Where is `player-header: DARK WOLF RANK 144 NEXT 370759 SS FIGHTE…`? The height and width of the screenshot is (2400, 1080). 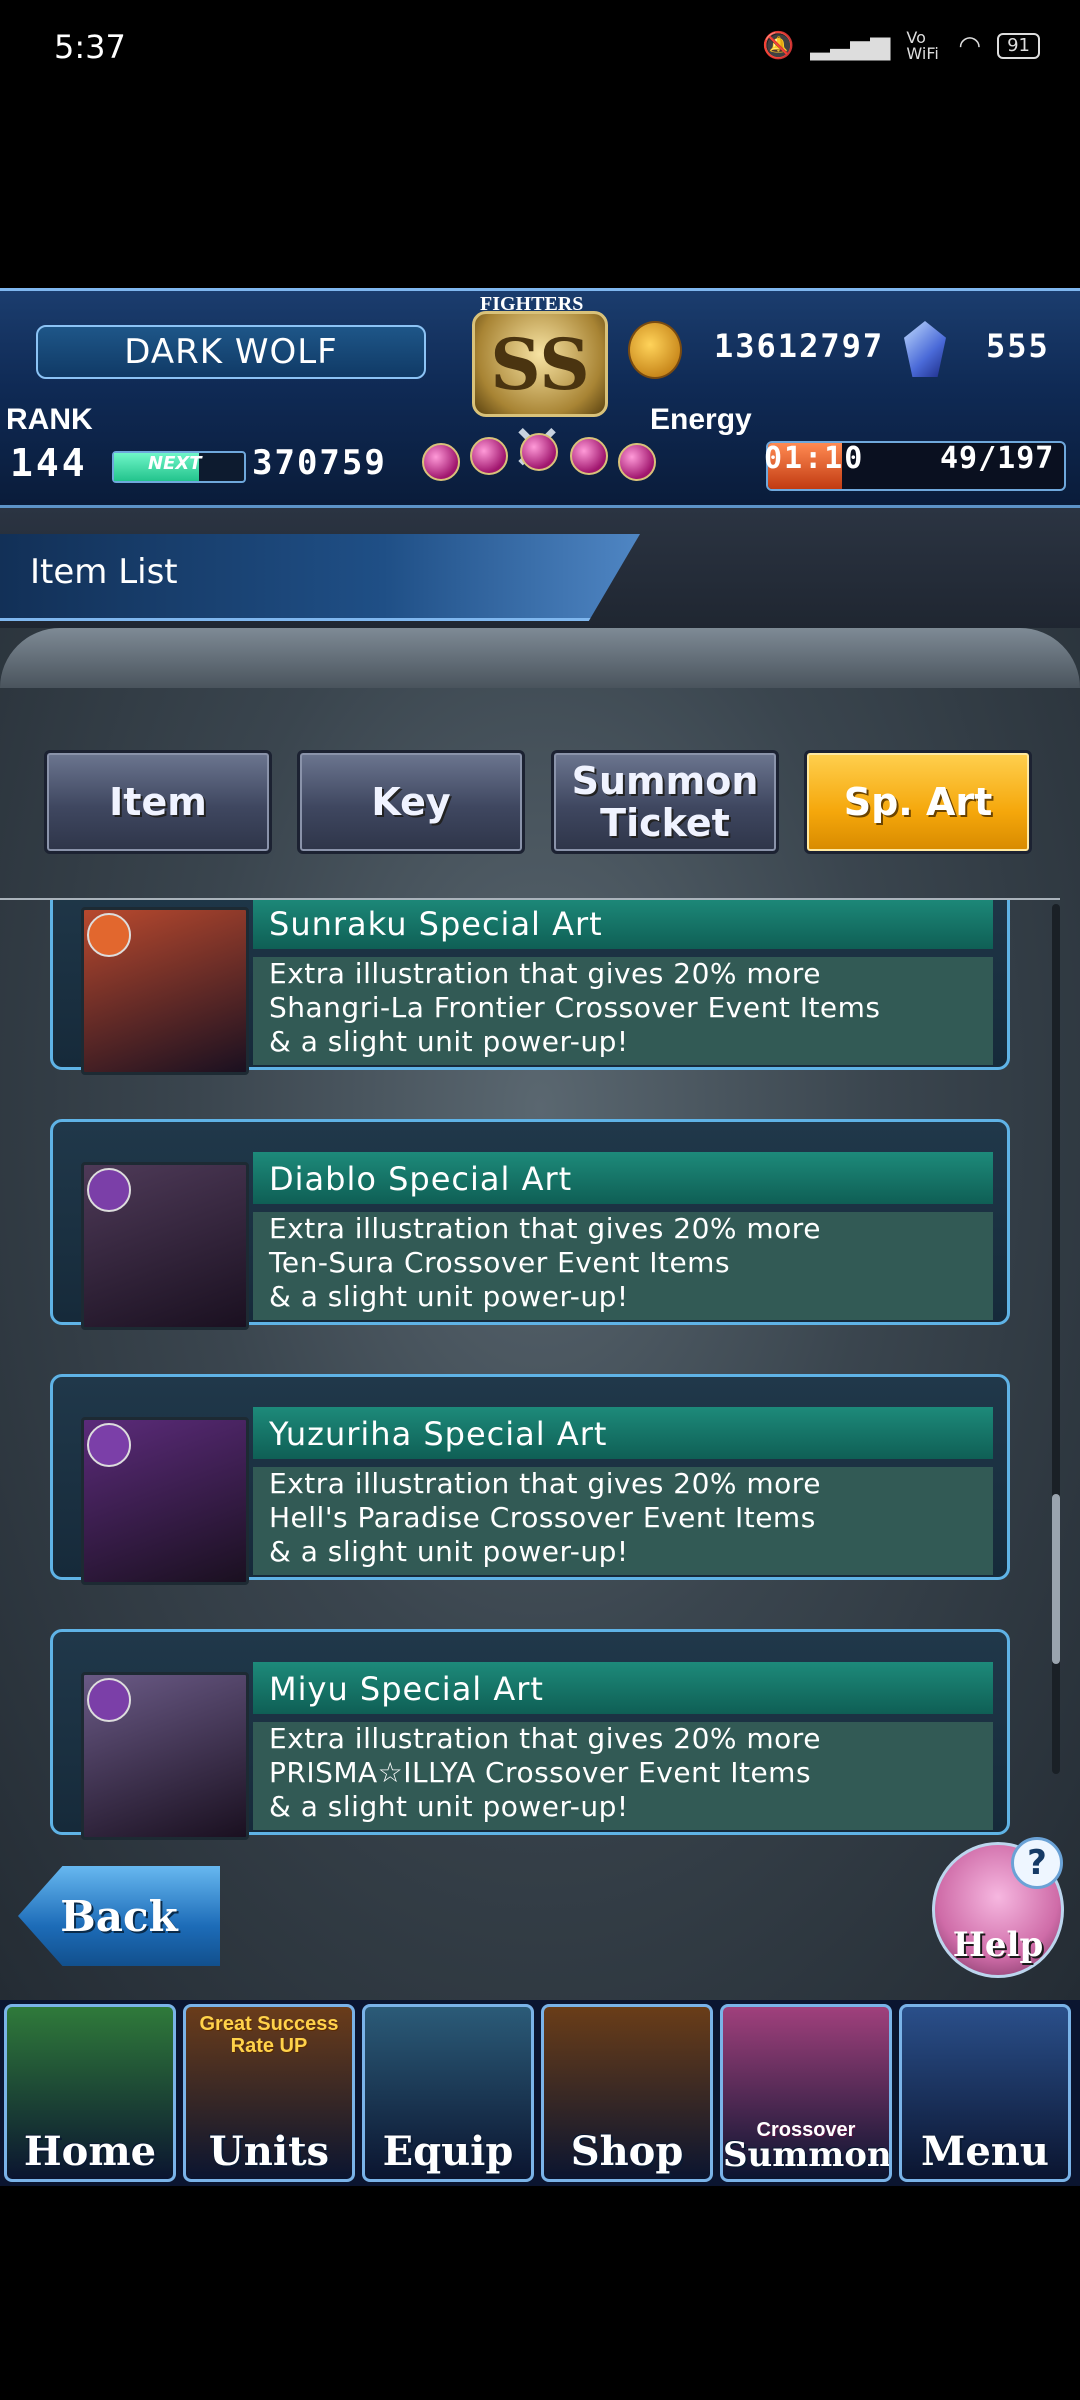
player-header: DARK WOLF RANK 144 NEXT 370759 SS FIGHTE… is located at coordinates (540, 398).